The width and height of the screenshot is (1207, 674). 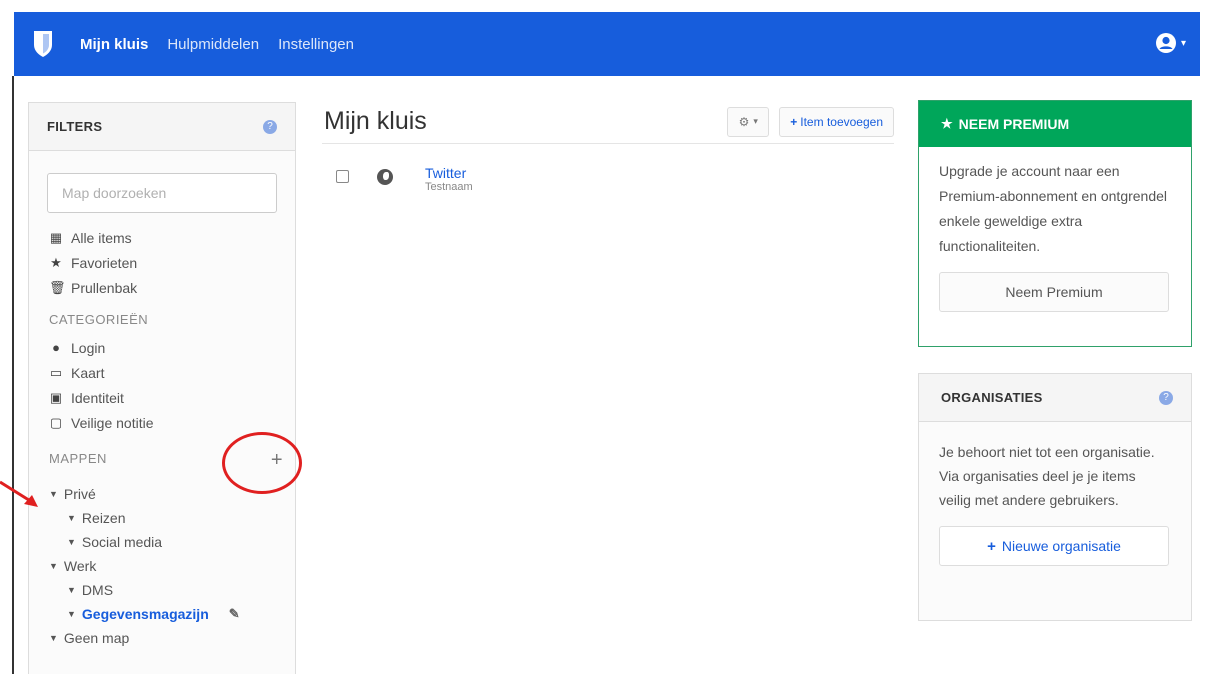 What do you see at coordinates (88, 347) in the screenshot?
I see `category-label: Login` at bounding box center [88, 347].